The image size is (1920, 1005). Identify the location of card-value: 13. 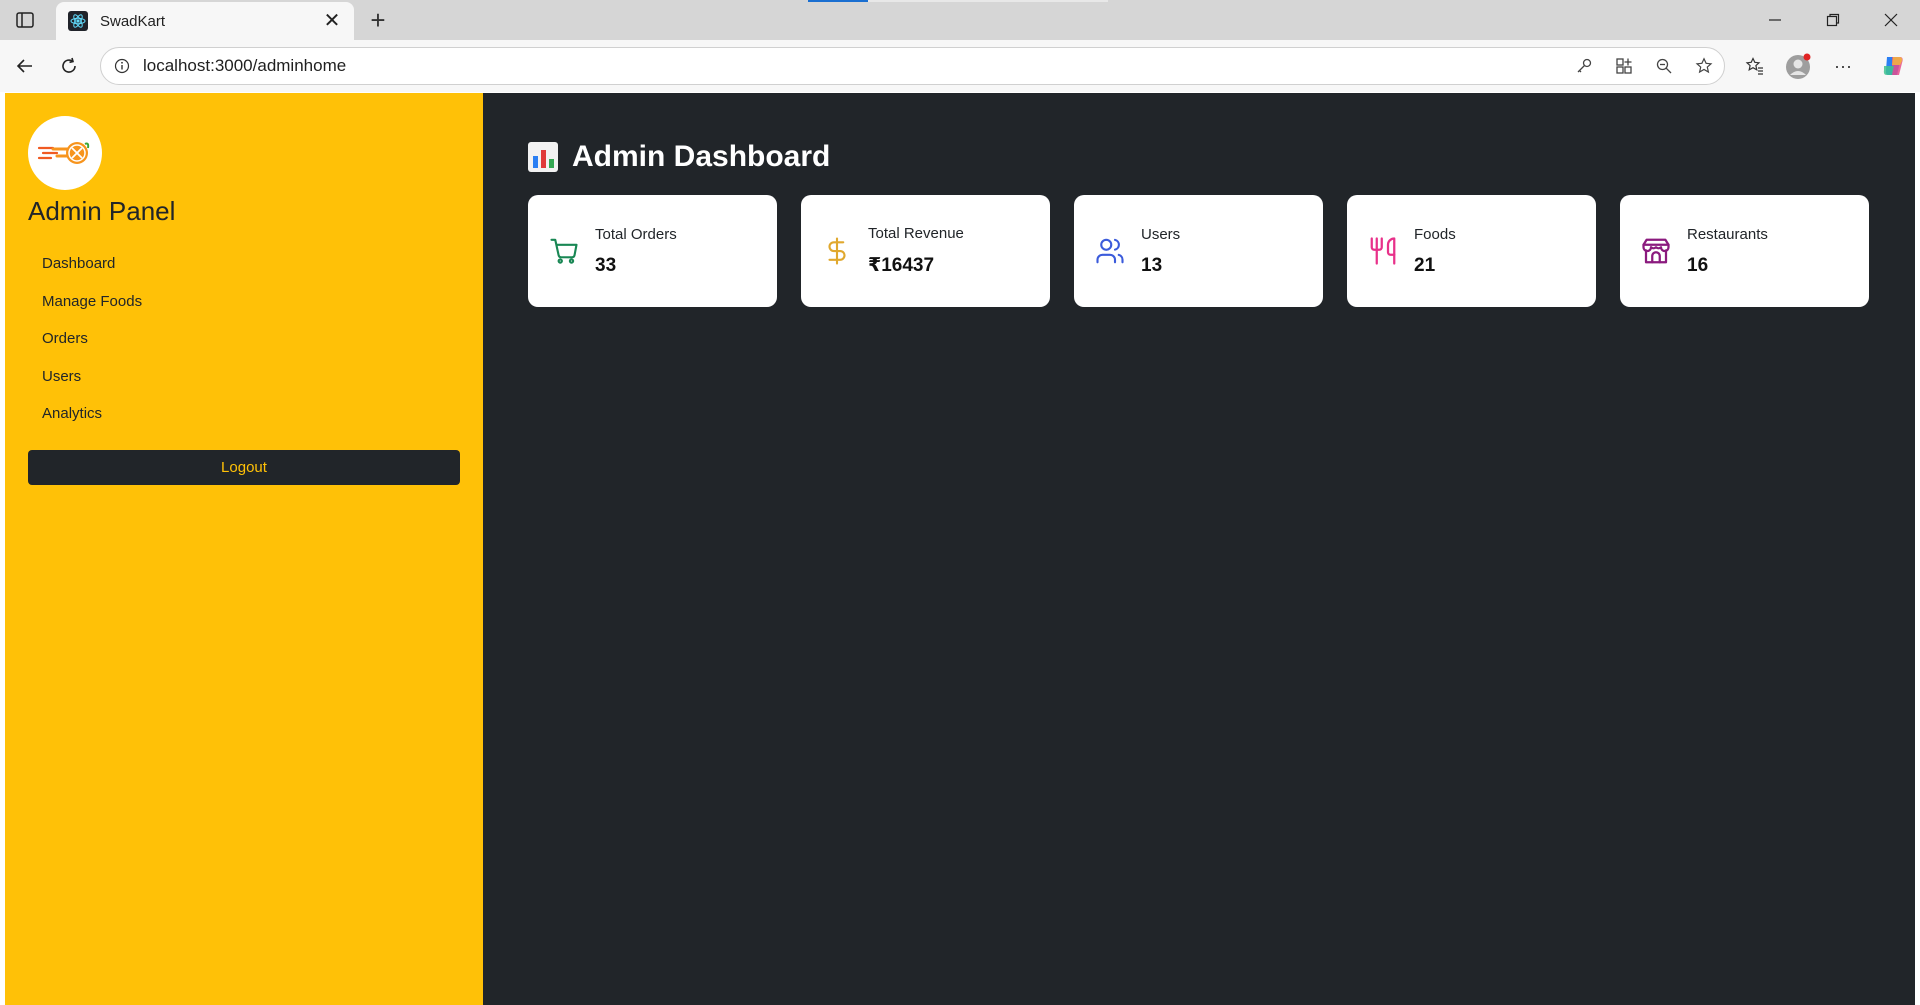
(1152, 265).